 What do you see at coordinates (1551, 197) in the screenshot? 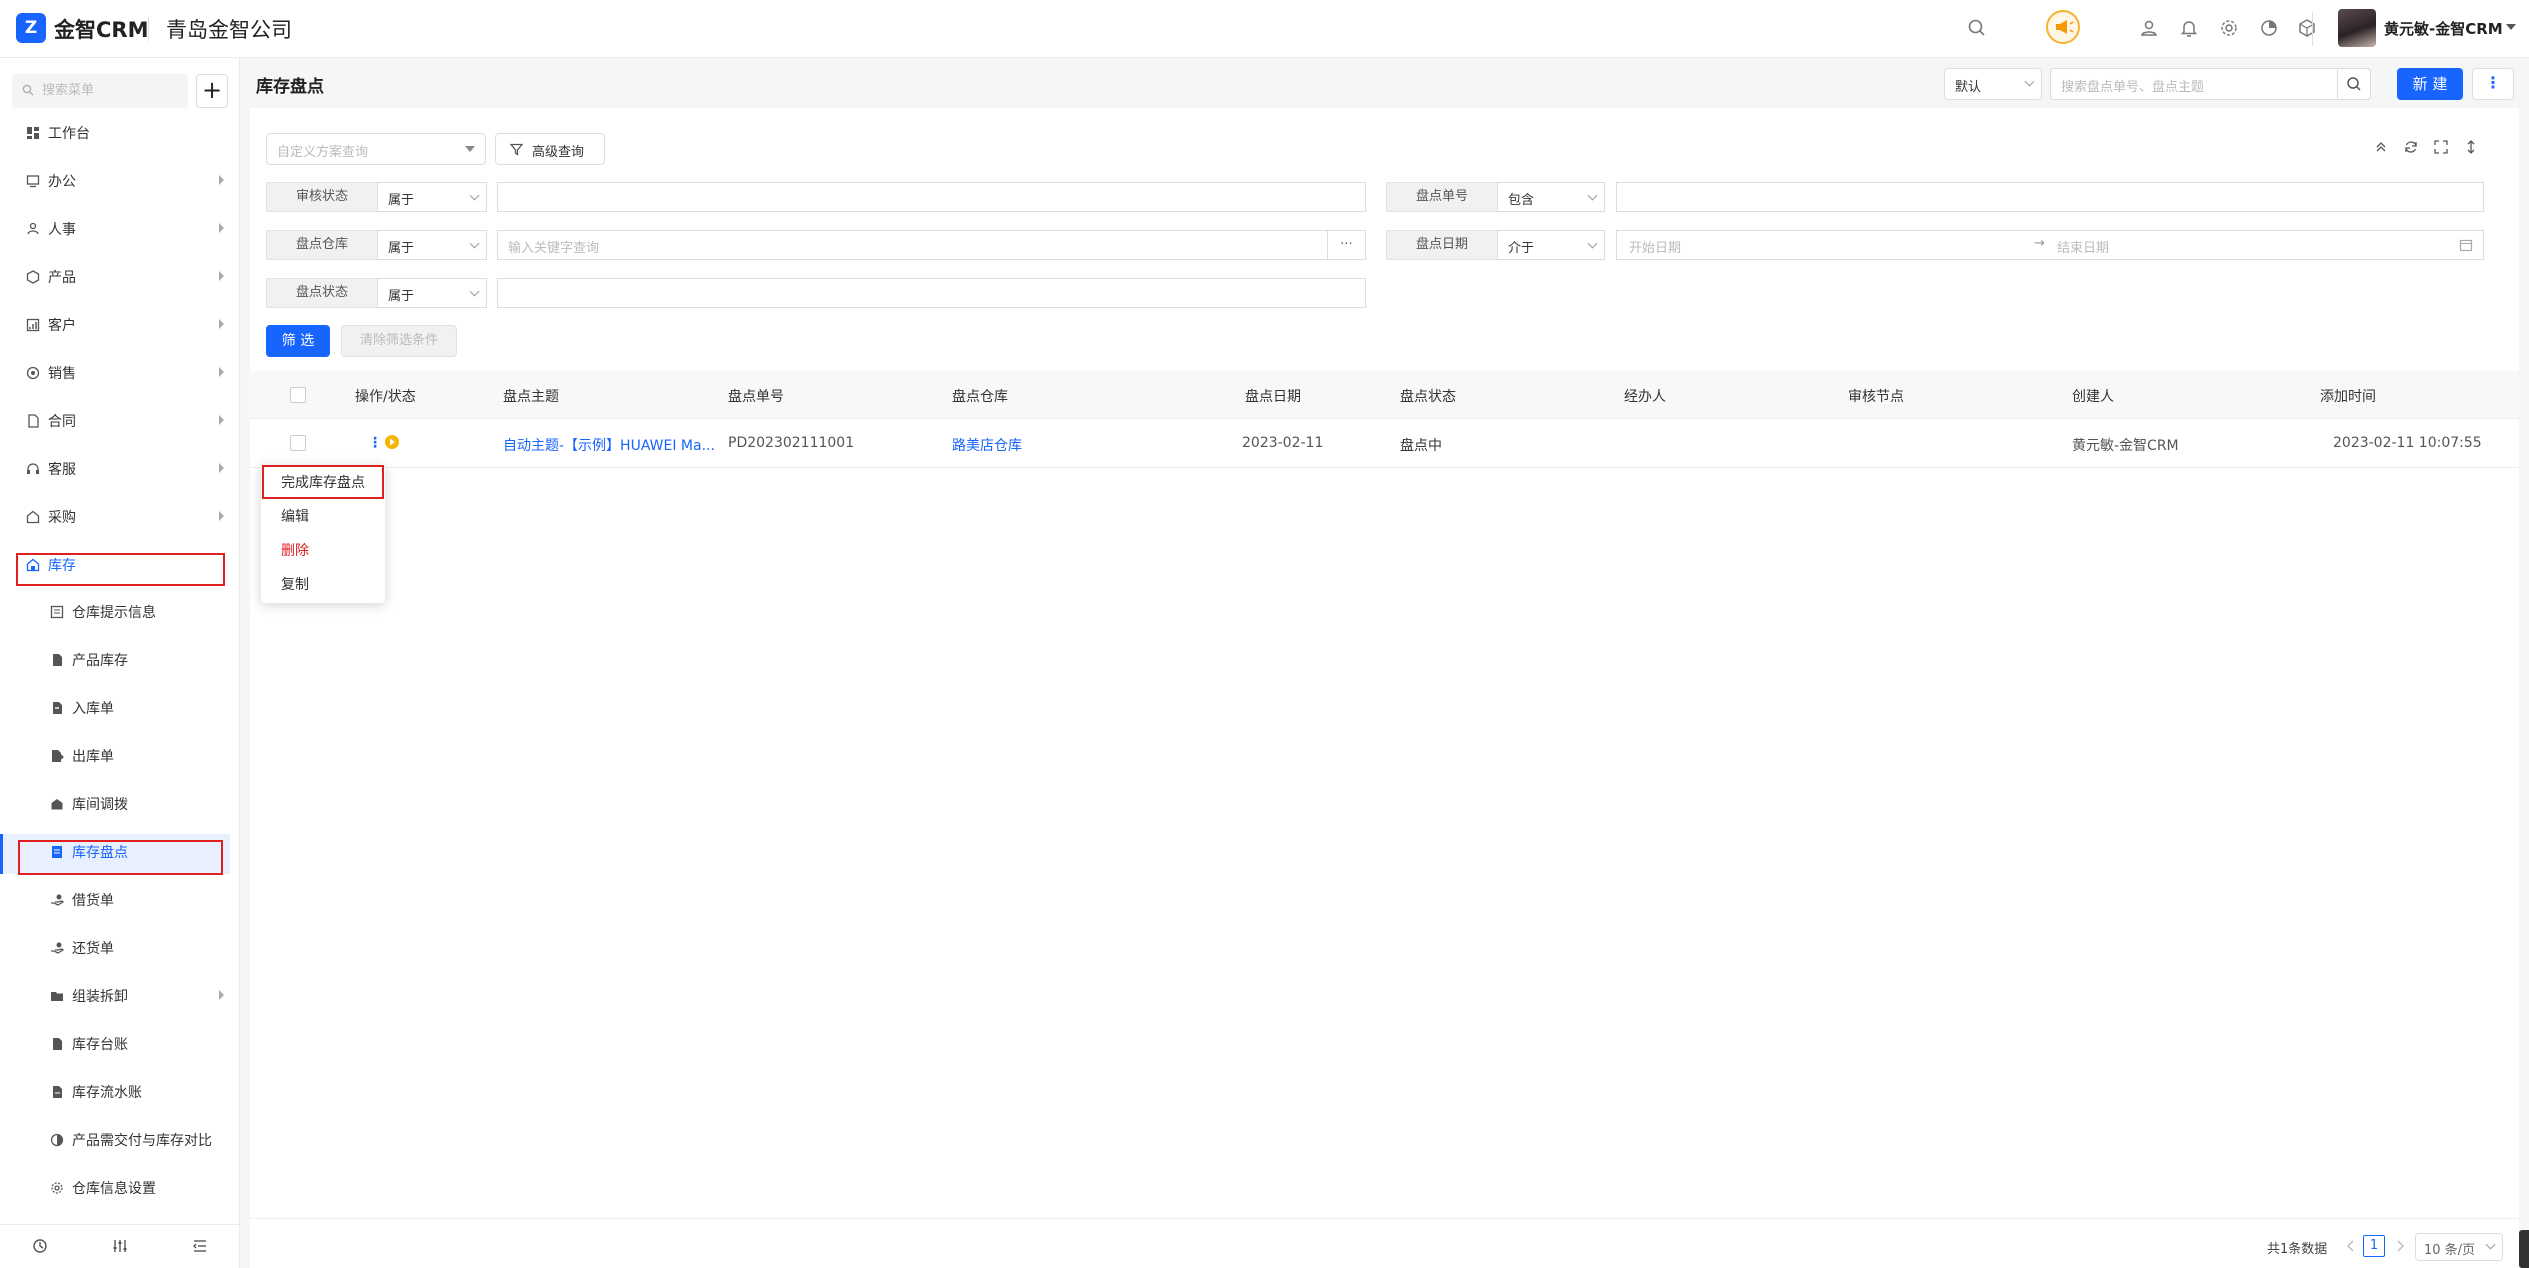
I see `filter-op-stocktake-number: 包含` at bounding box center [1551, 197].